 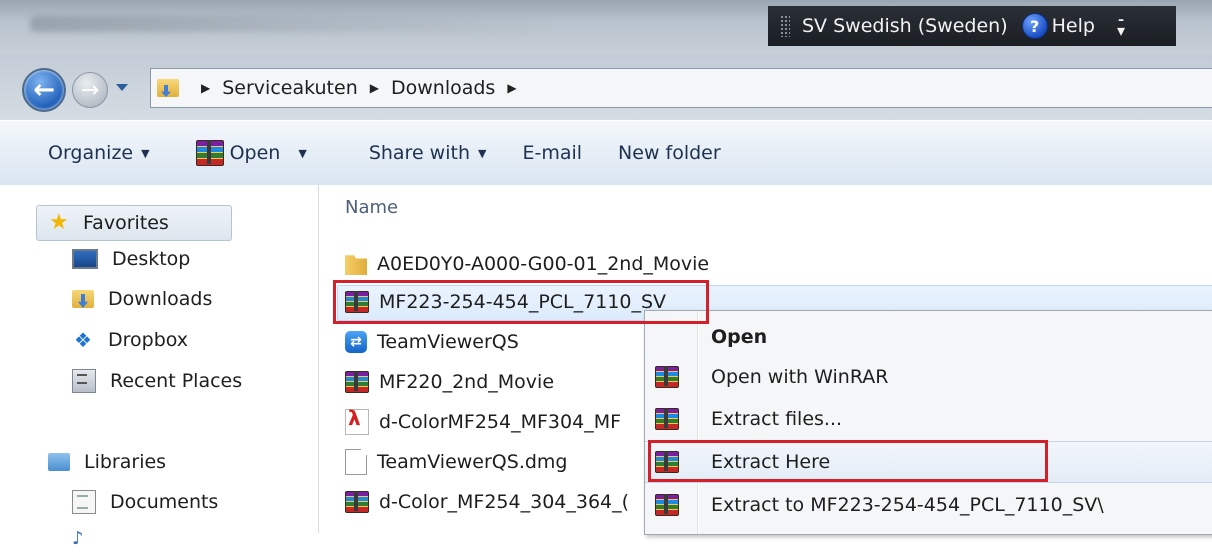 I want to click on menu-item-label: Open with WinRAR, so click(x=800, y=377).